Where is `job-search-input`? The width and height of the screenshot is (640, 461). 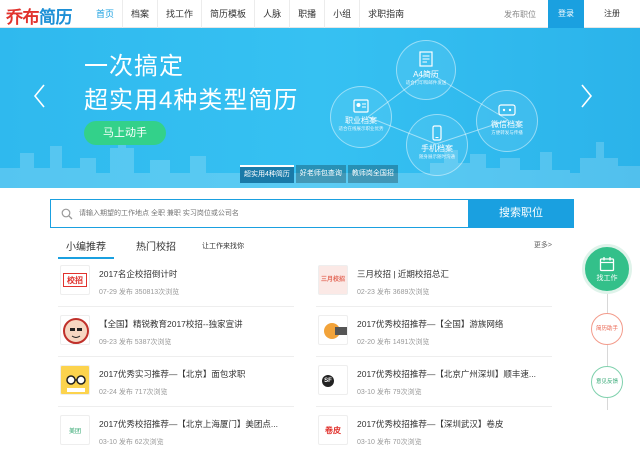
job-search-input is located at coordinates (269, 213).